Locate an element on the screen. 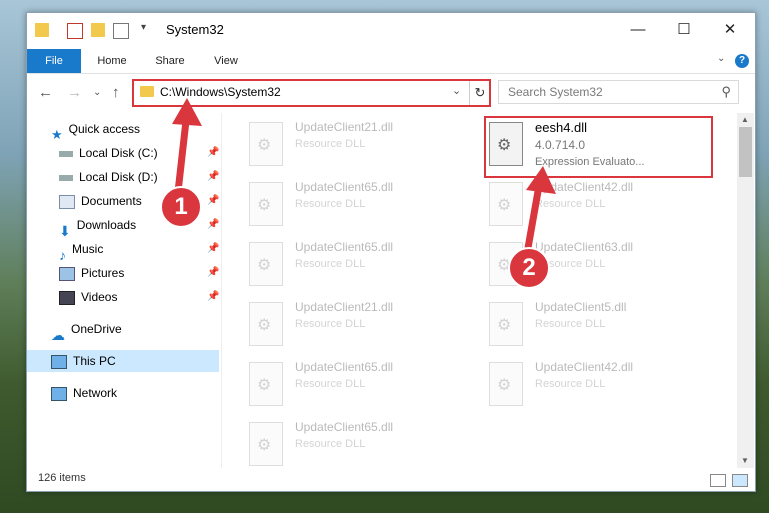  close-button: ✕ is located at coordinates (730, 29).